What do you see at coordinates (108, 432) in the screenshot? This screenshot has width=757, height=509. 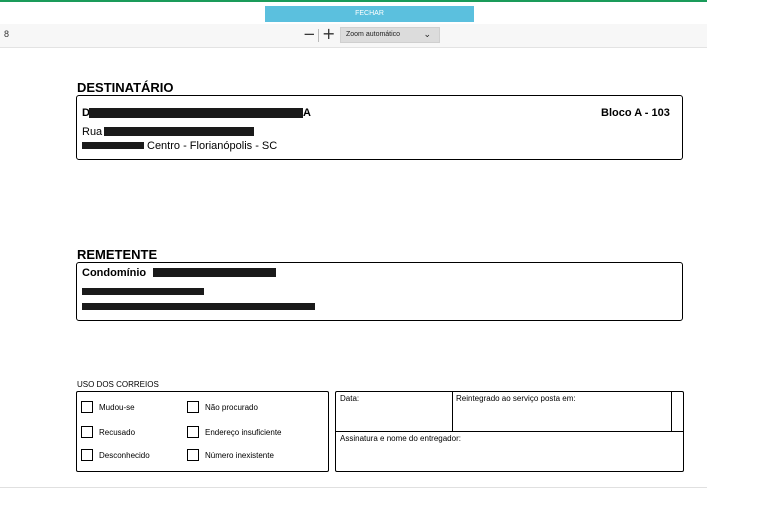 I see `option-recusado: Recusado` at bounding box center [108, 432].